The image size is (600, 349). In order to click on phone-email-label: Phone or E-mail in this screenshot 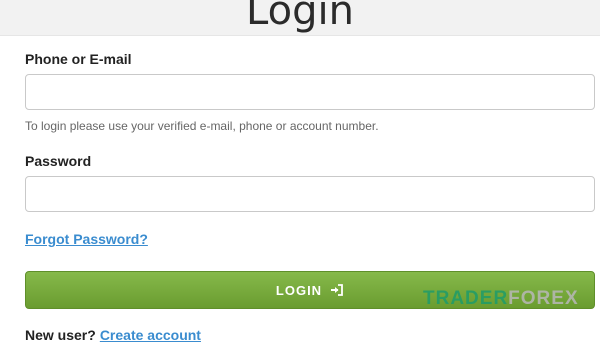, I will do `click(78, 59)`.